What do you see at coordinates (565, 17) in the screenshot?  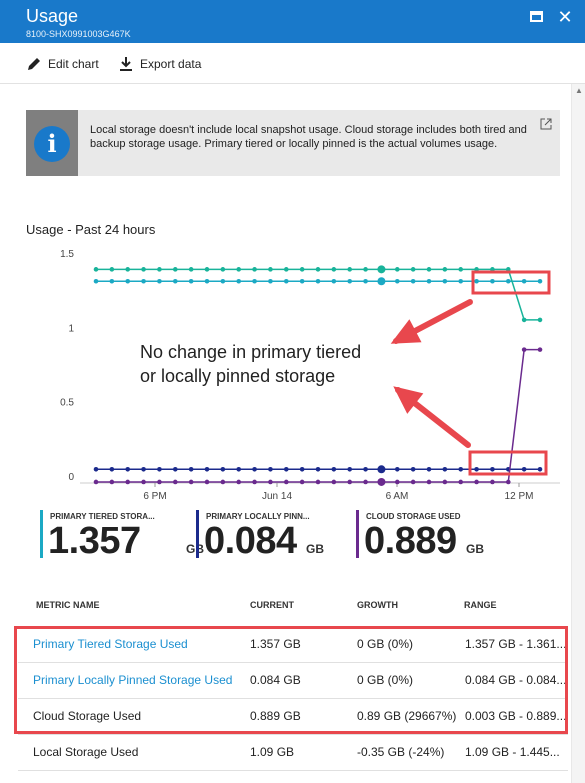 I see `close-icon: ✕` at bounding box center [565, 17].